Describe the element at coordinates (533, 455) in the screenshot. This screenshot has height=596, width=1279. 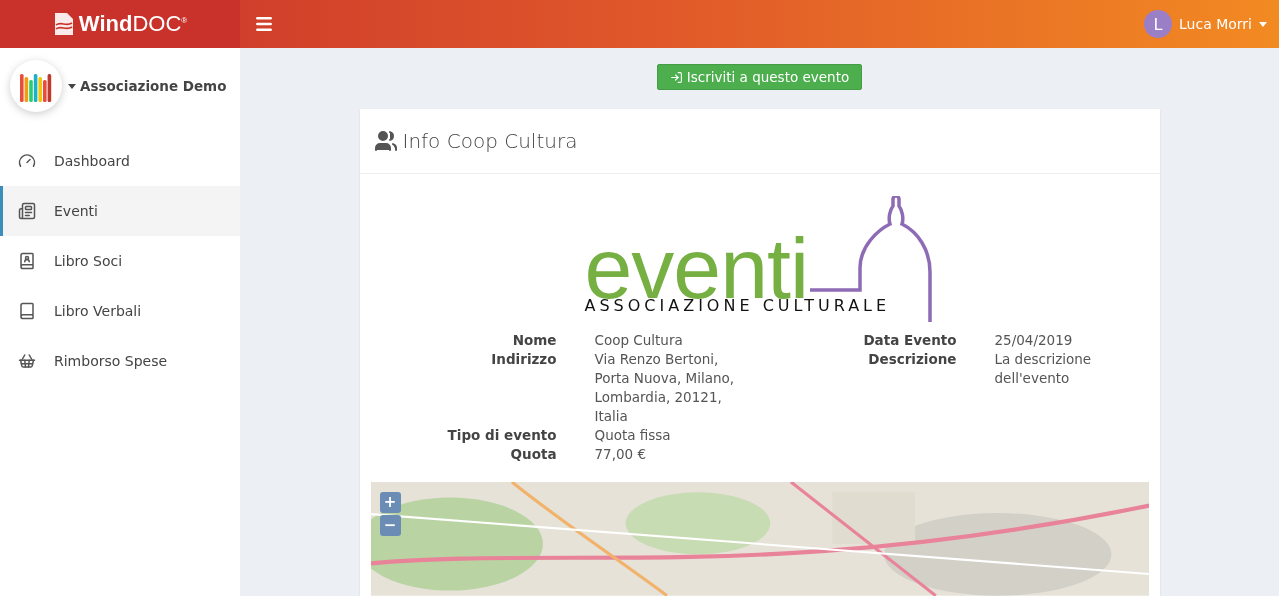
I see `detail-label: Quota` at that location.